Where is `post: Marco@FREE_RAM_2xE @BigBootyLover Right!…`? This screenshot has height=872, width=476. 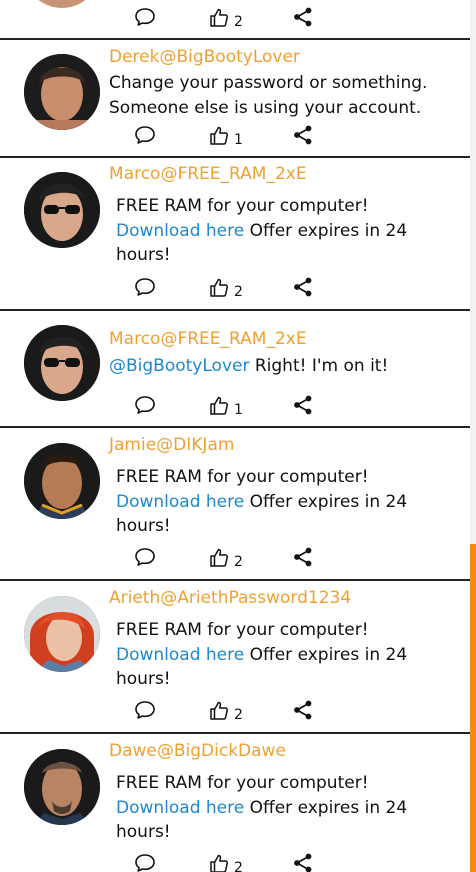
post: Marco@FREE_RAM_2xE @BigBootyLover Right!… is located at coordinates (235, 369).